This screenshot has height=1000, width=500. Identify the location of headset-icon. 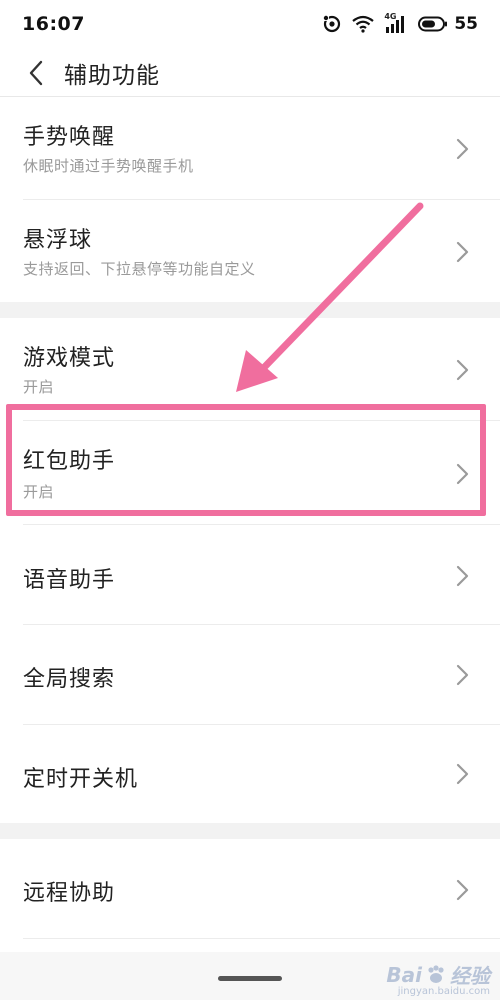
(332, 24).